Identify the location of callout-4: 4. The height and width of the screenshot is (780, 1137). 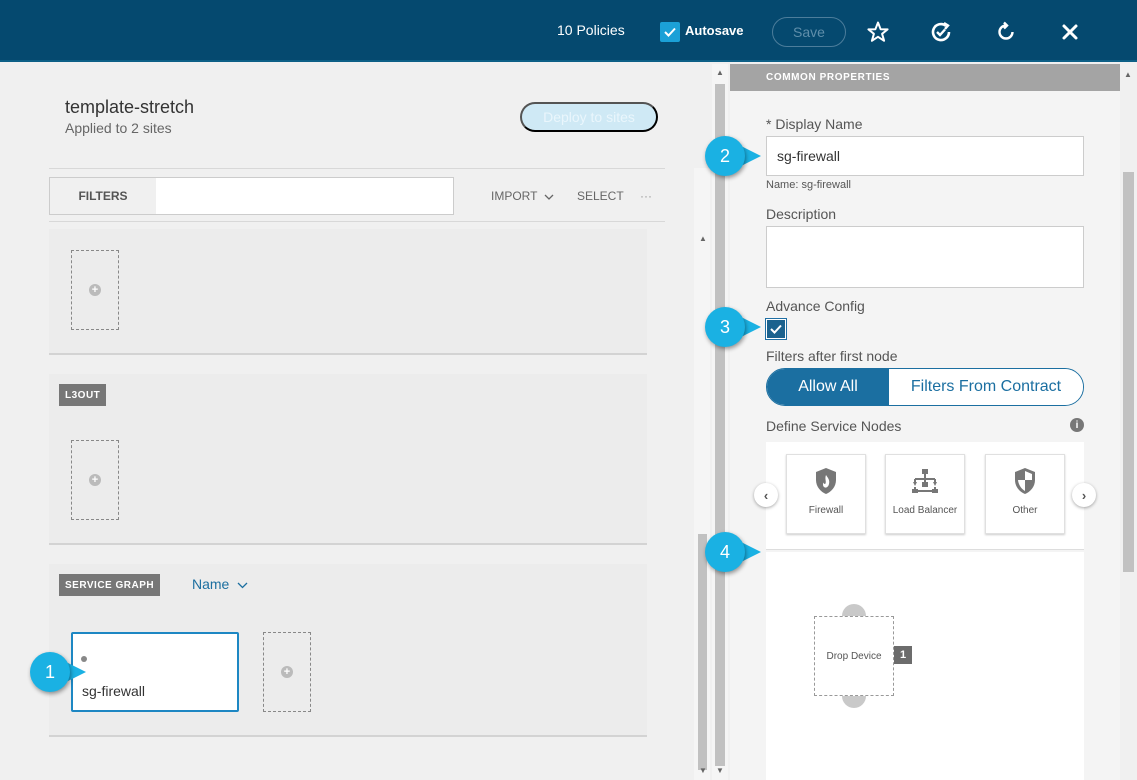
(734, 552).